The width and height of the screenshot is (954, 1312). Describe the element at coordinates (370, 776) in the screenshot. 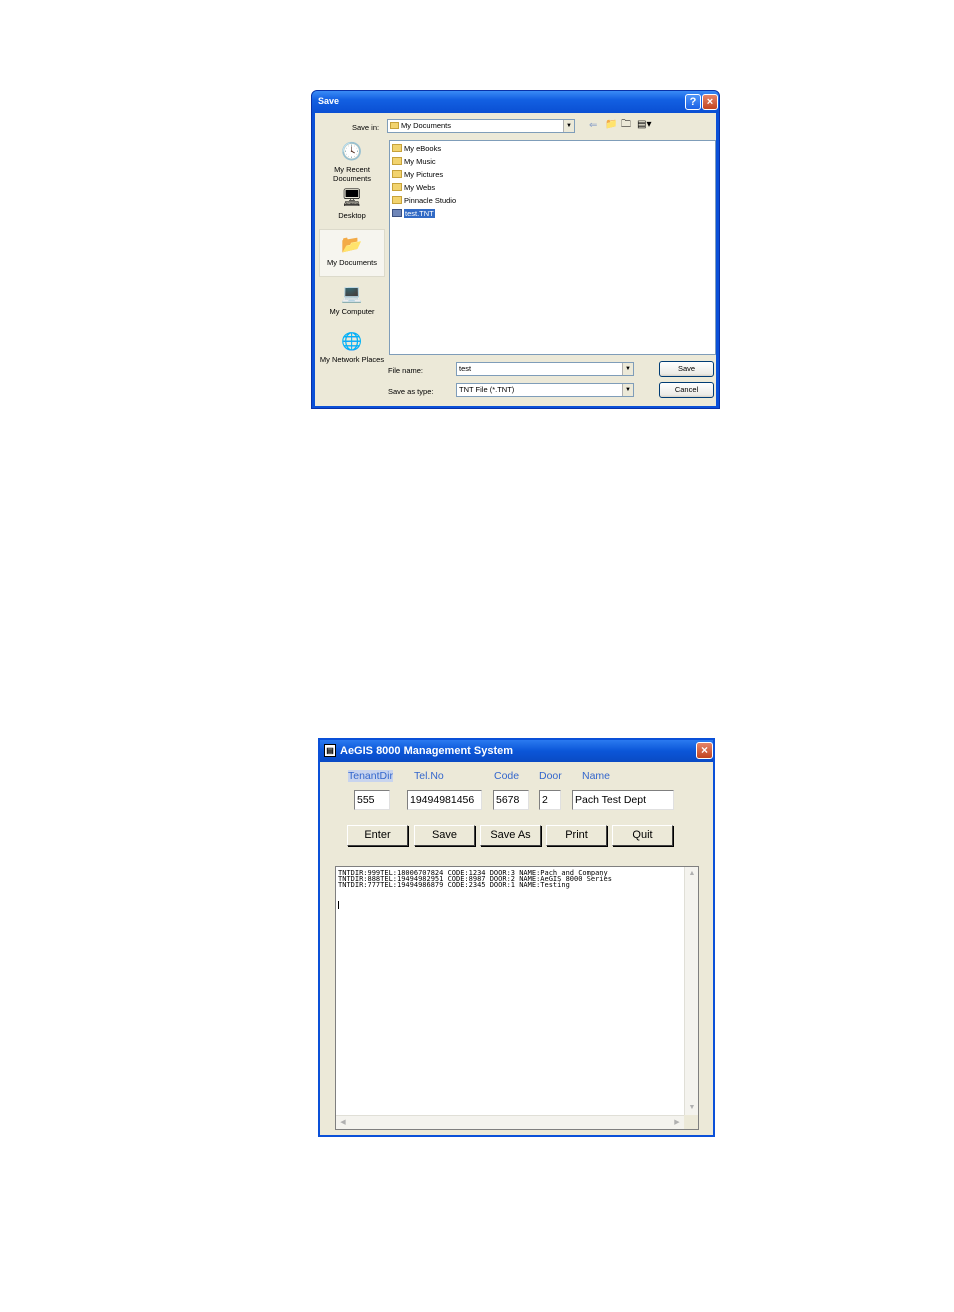

I see `tenant-dir-label: TenantDir` at that location.